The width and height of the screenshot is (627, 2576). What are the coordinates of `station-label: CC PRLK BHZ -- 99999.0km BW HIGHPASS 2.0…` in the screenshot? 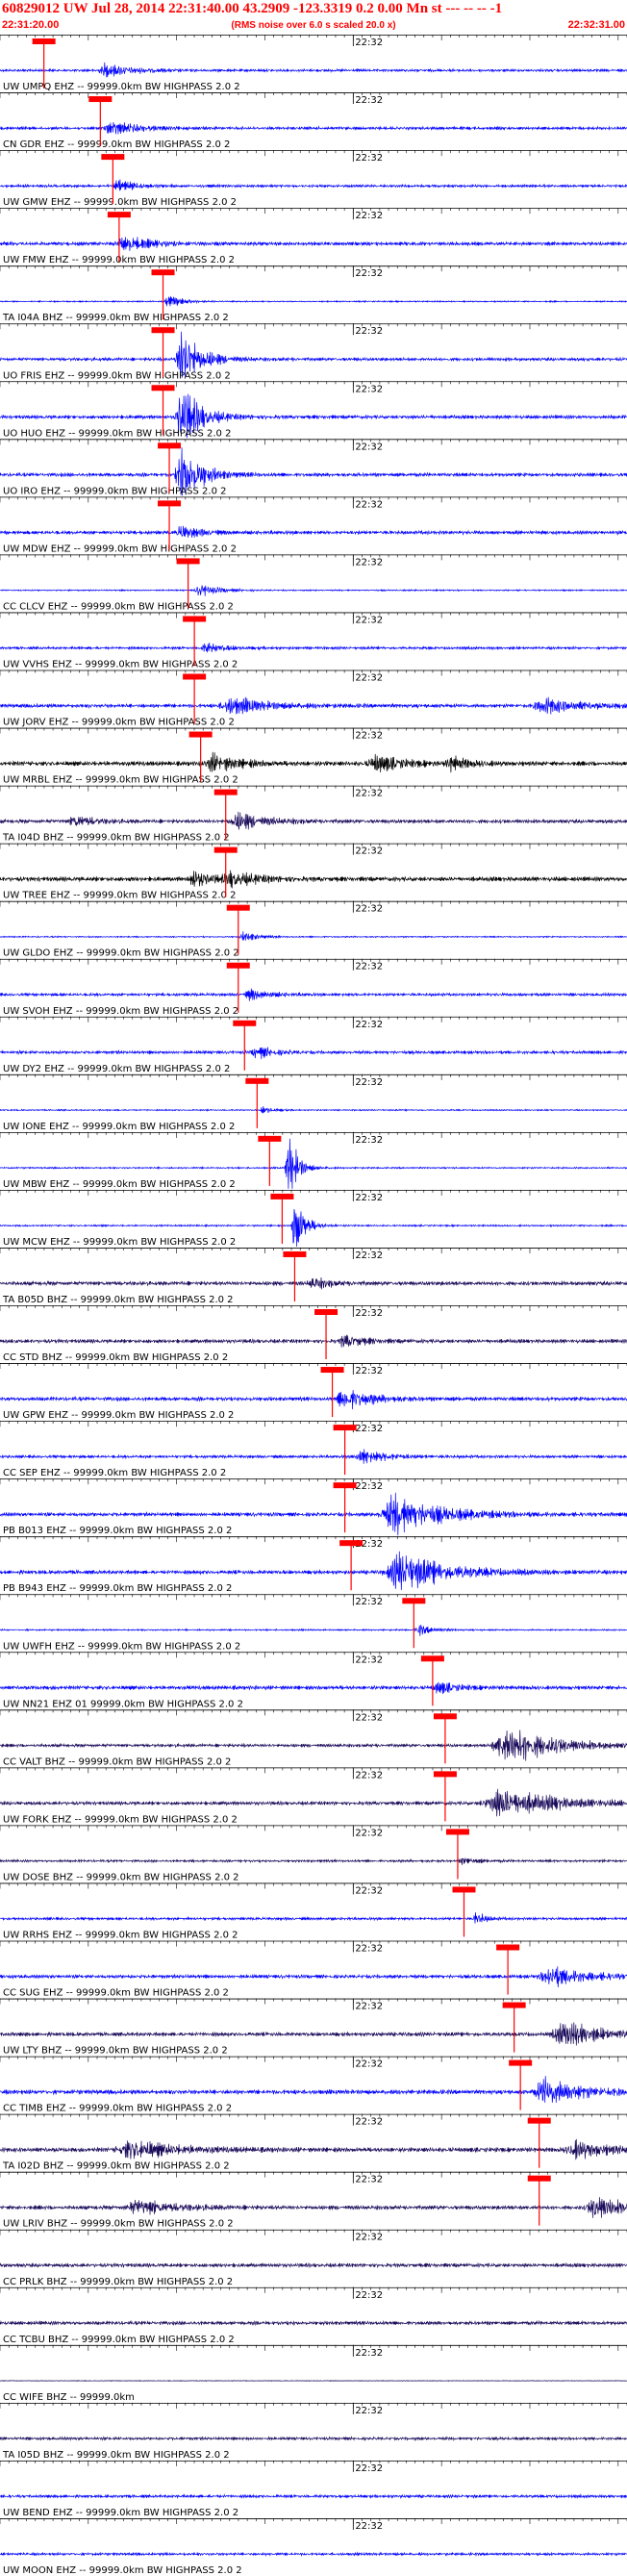 It's located at (118, 2282).